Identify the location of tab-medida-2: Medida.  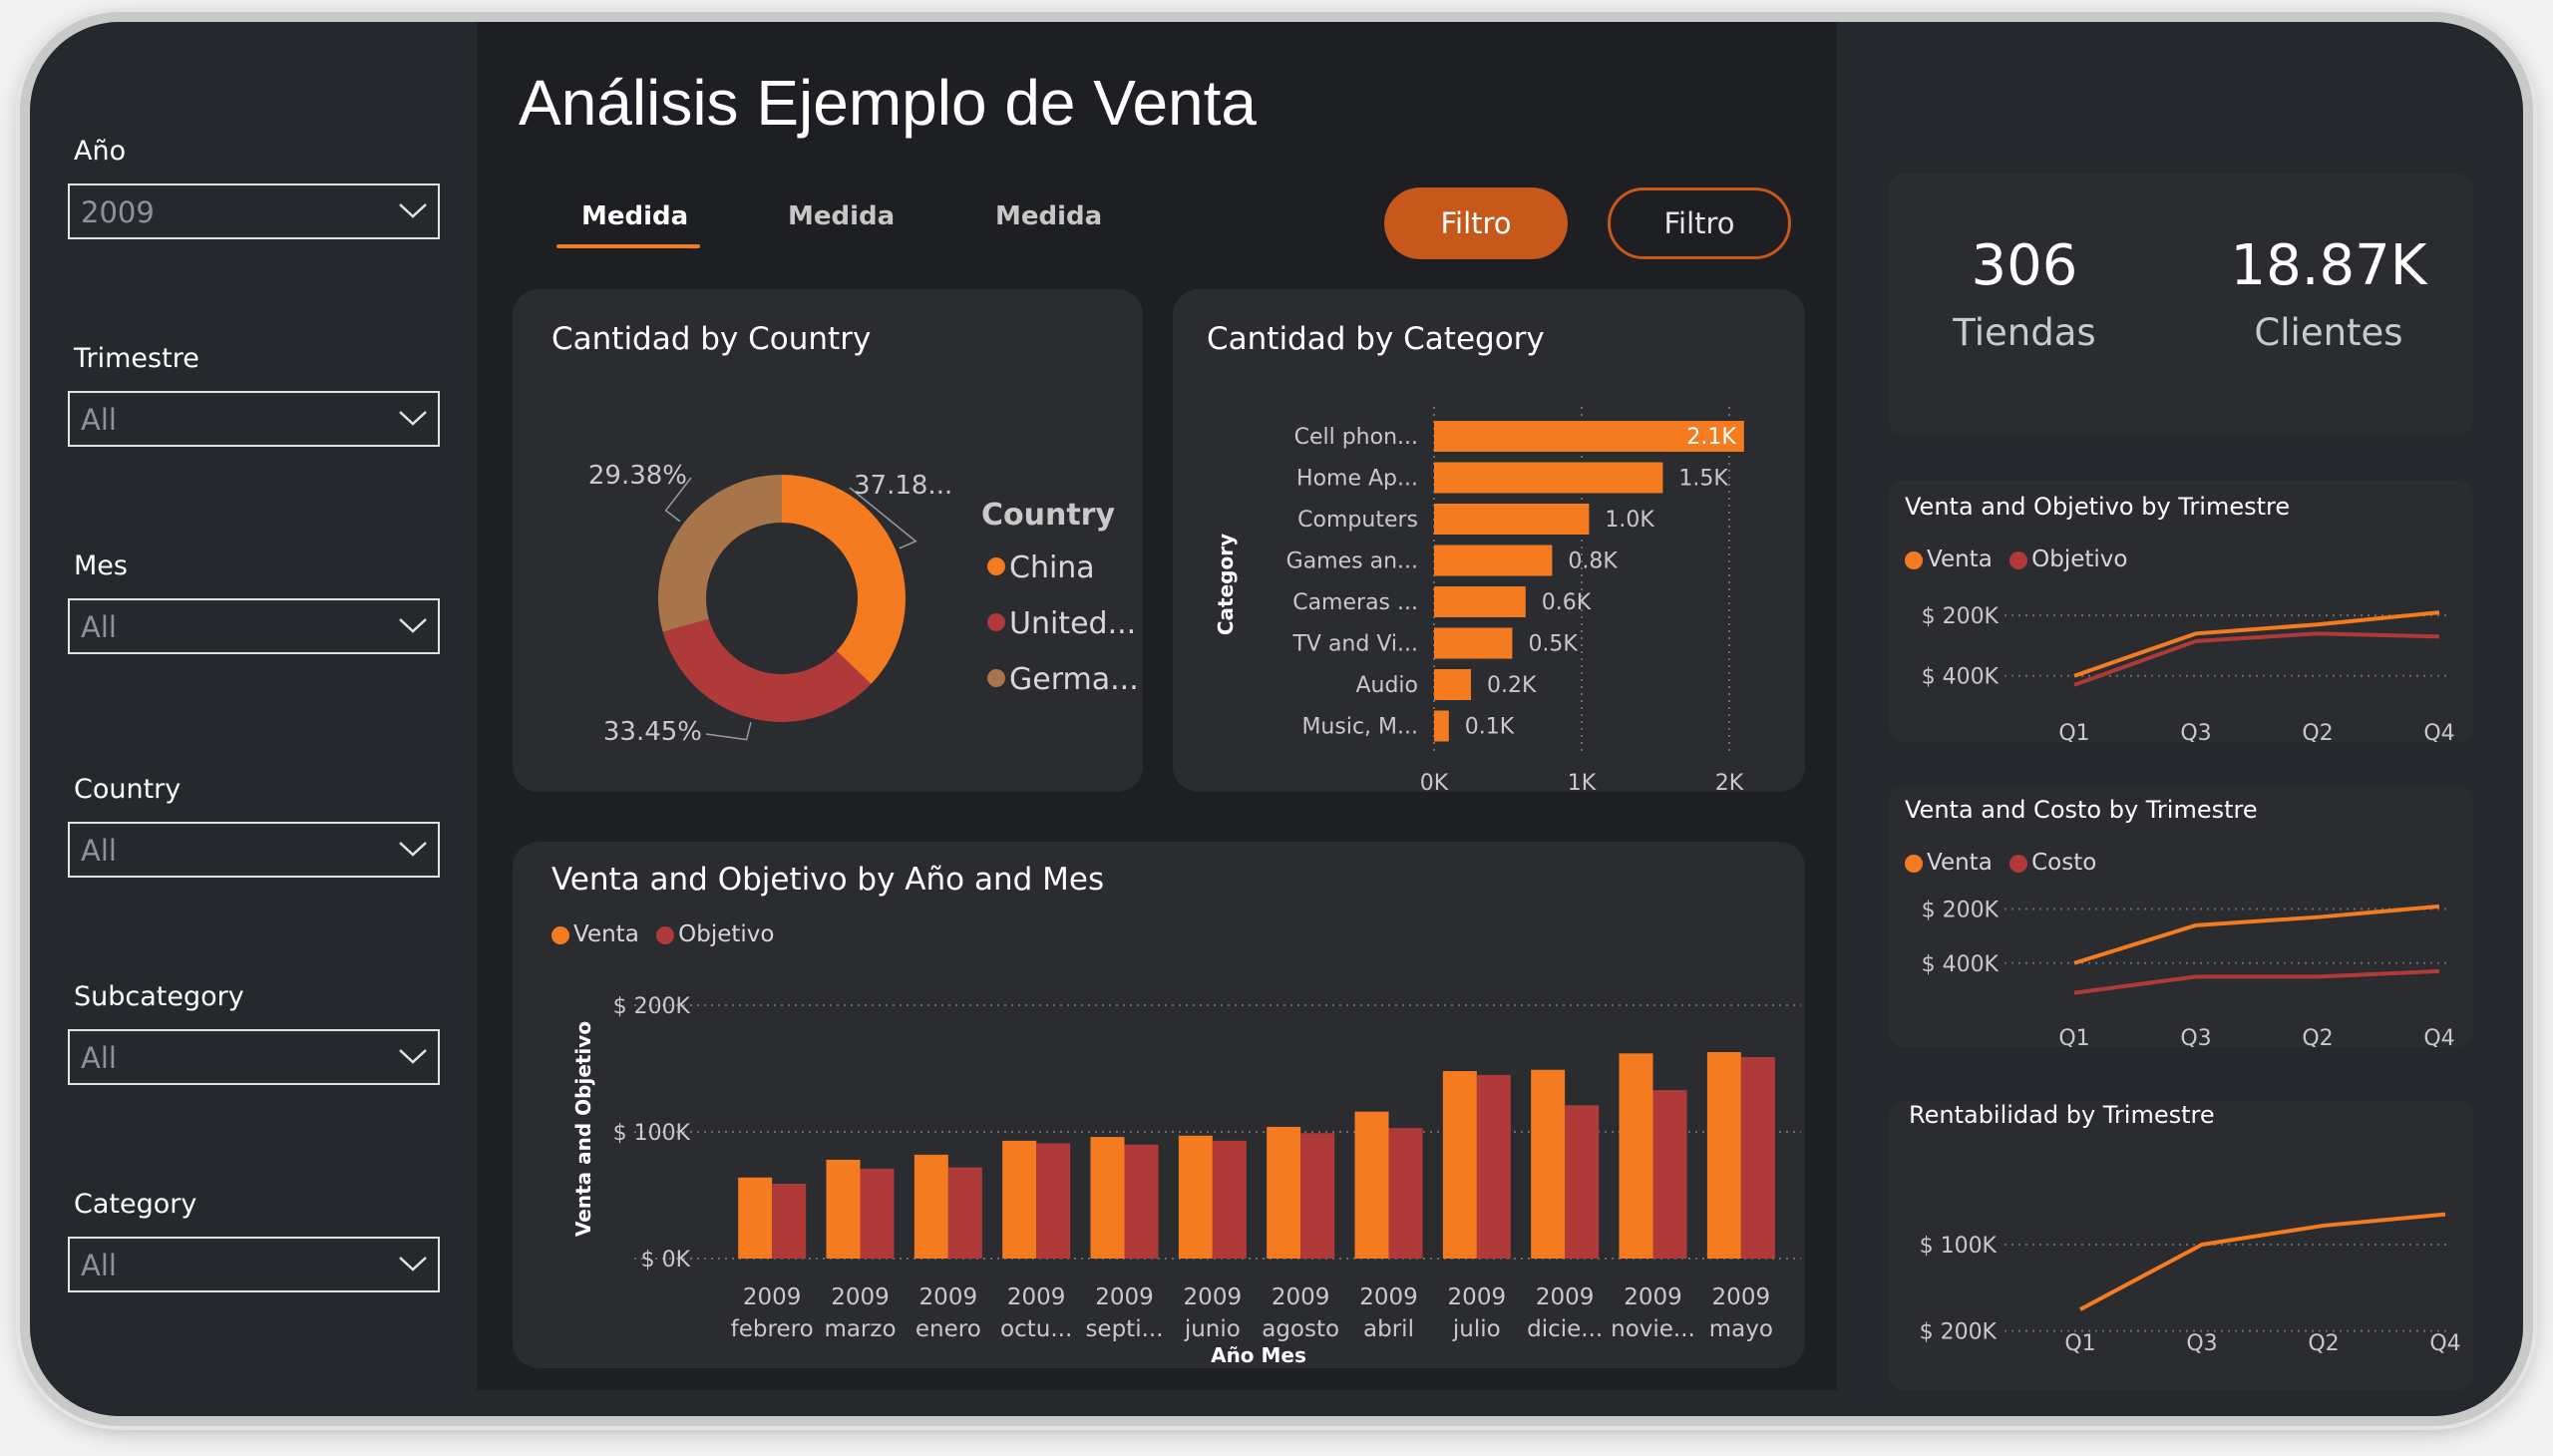
(842, 216).